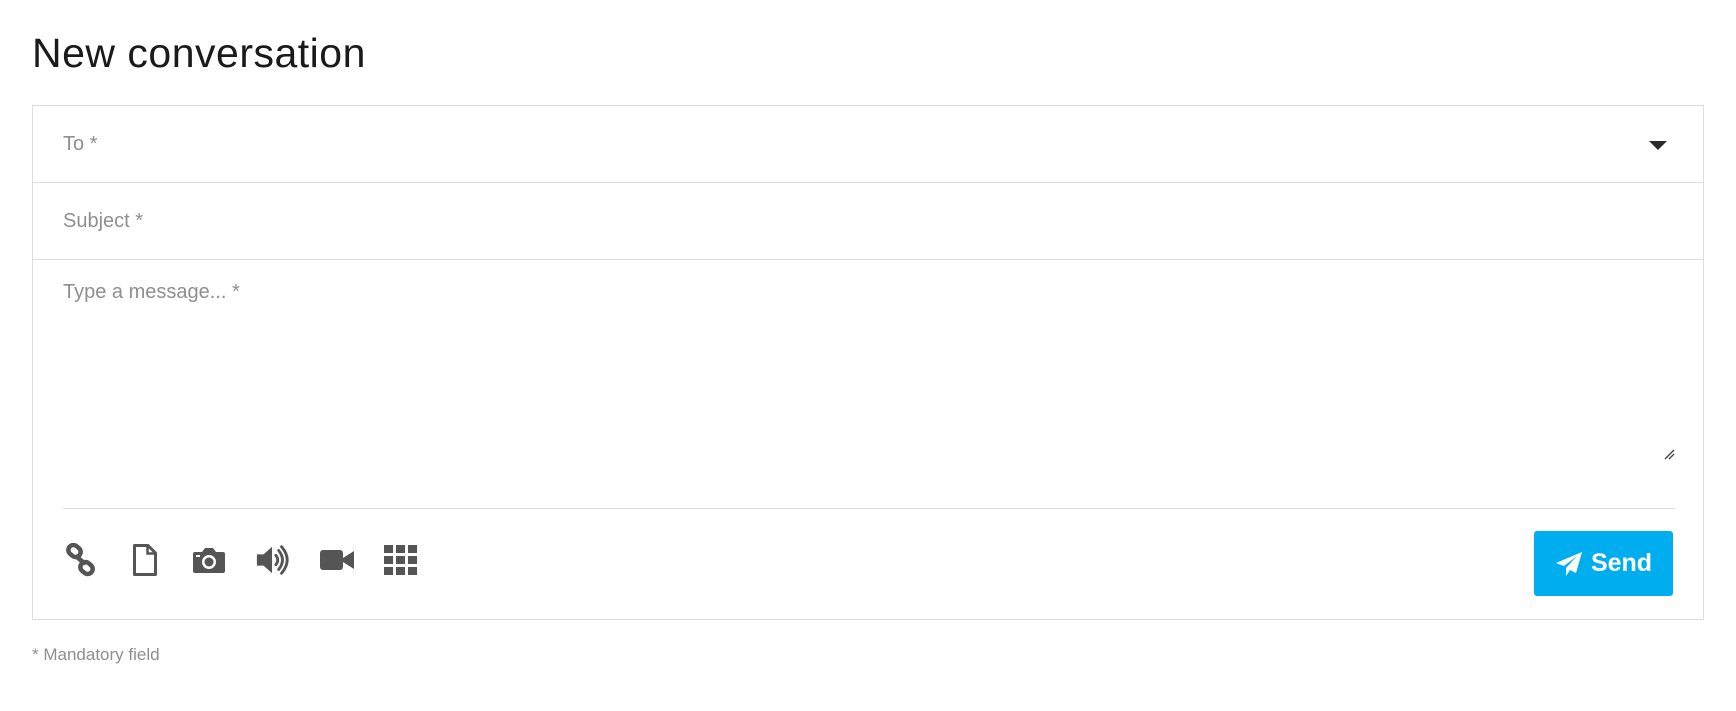 This screenshot has height=711, width=1736. I want to click on attachment-toolbar, so click(255, 560).